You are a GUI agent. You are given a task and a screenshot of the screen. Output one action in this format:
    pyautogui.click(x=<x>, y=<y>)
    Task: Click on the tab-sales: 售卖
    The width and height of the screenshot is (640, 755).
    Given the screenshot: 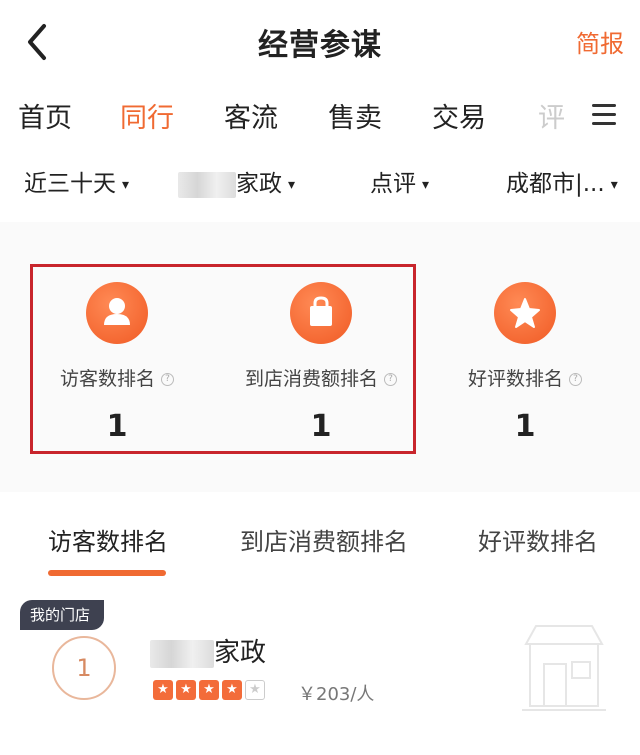 What is the action you would take?
    pyautogui.click(x=355, y=115)
    